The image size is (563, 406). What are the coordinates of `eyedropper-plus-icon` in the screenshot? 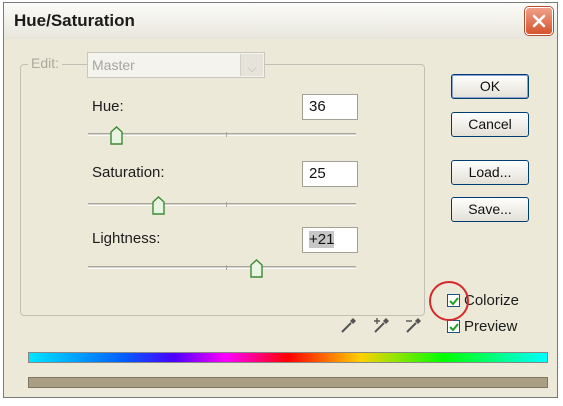 It's located at (382, 325).